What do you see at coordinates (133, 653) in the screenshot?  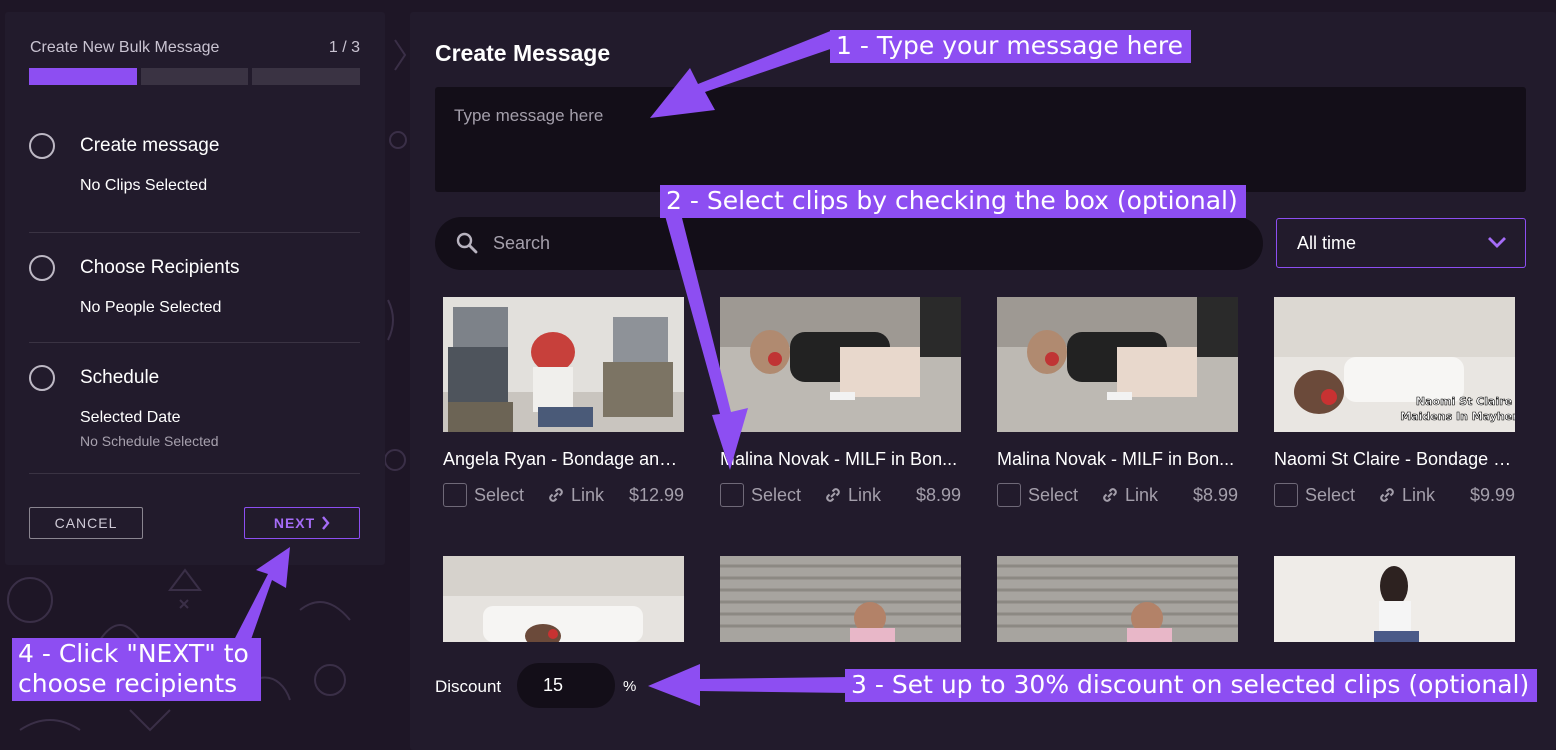 I see `annotation-step-4-line1: 4 - Click "NEXT" to` at bounding box center [133, 653].